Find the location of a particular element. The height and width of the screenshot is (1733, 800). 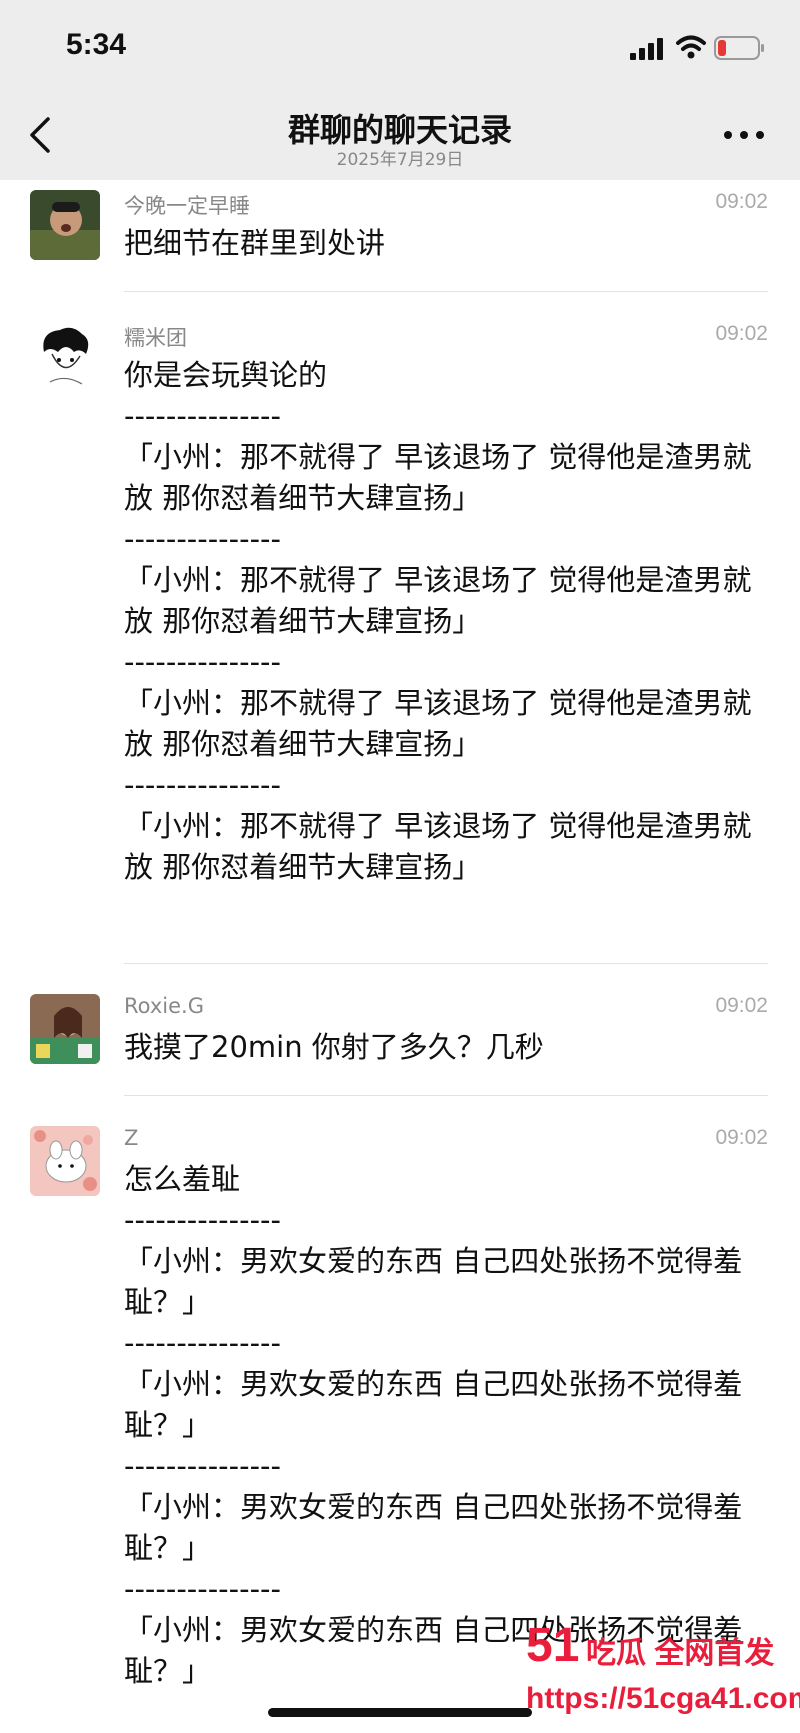

sender-name: Z is located at coordinates (131, 1138).